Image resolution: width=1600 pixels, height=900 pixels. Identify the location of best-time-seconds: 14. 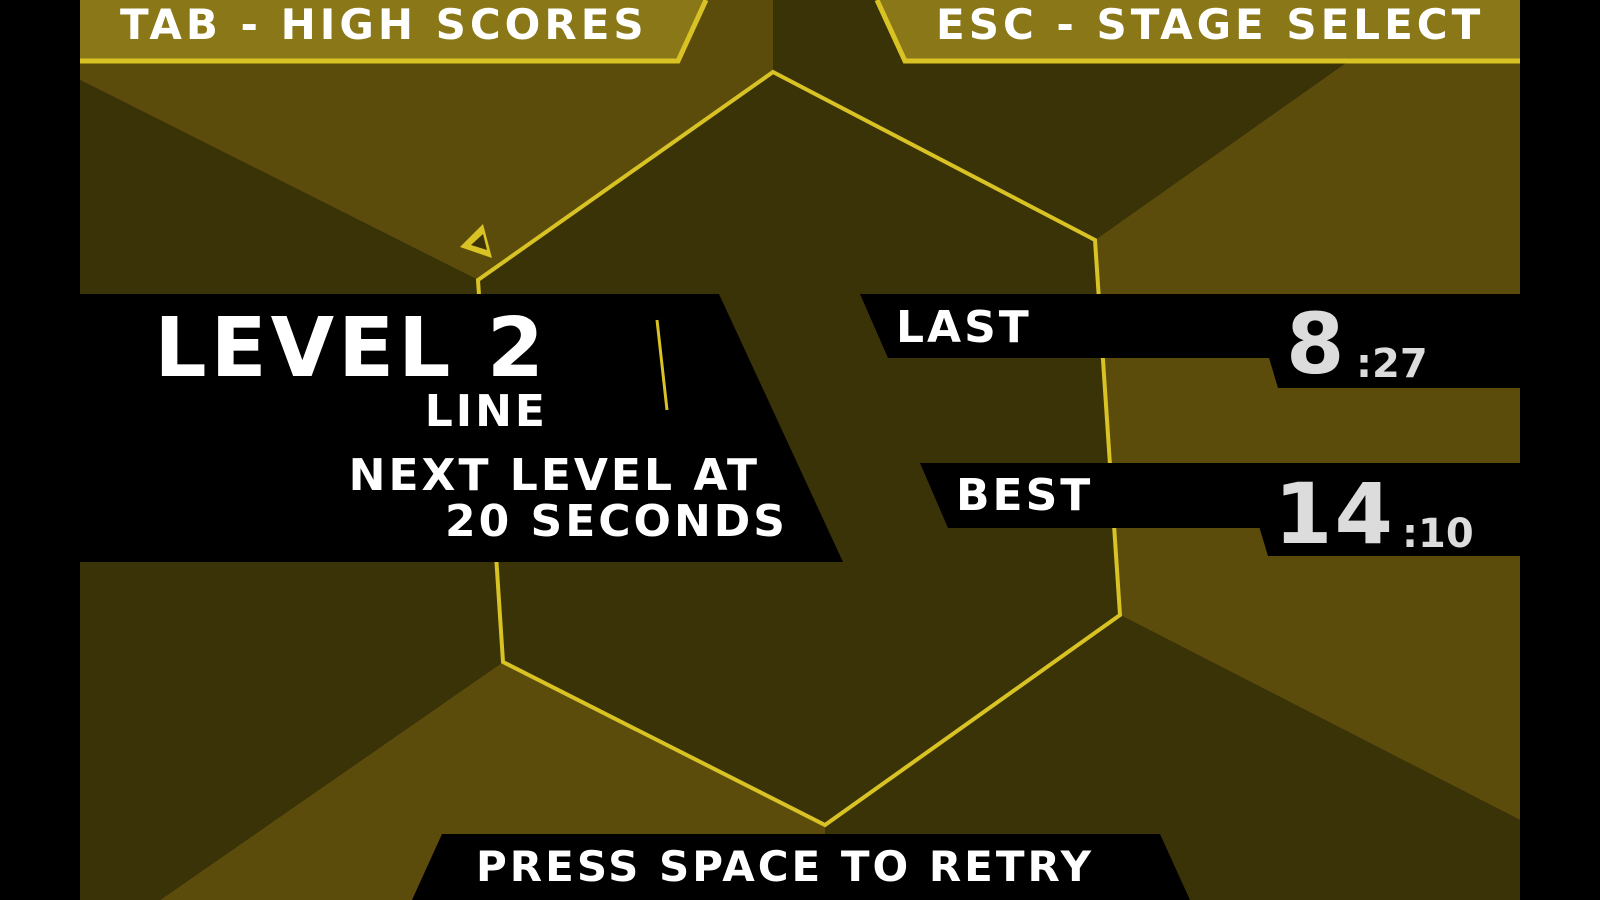
(1334, 514).